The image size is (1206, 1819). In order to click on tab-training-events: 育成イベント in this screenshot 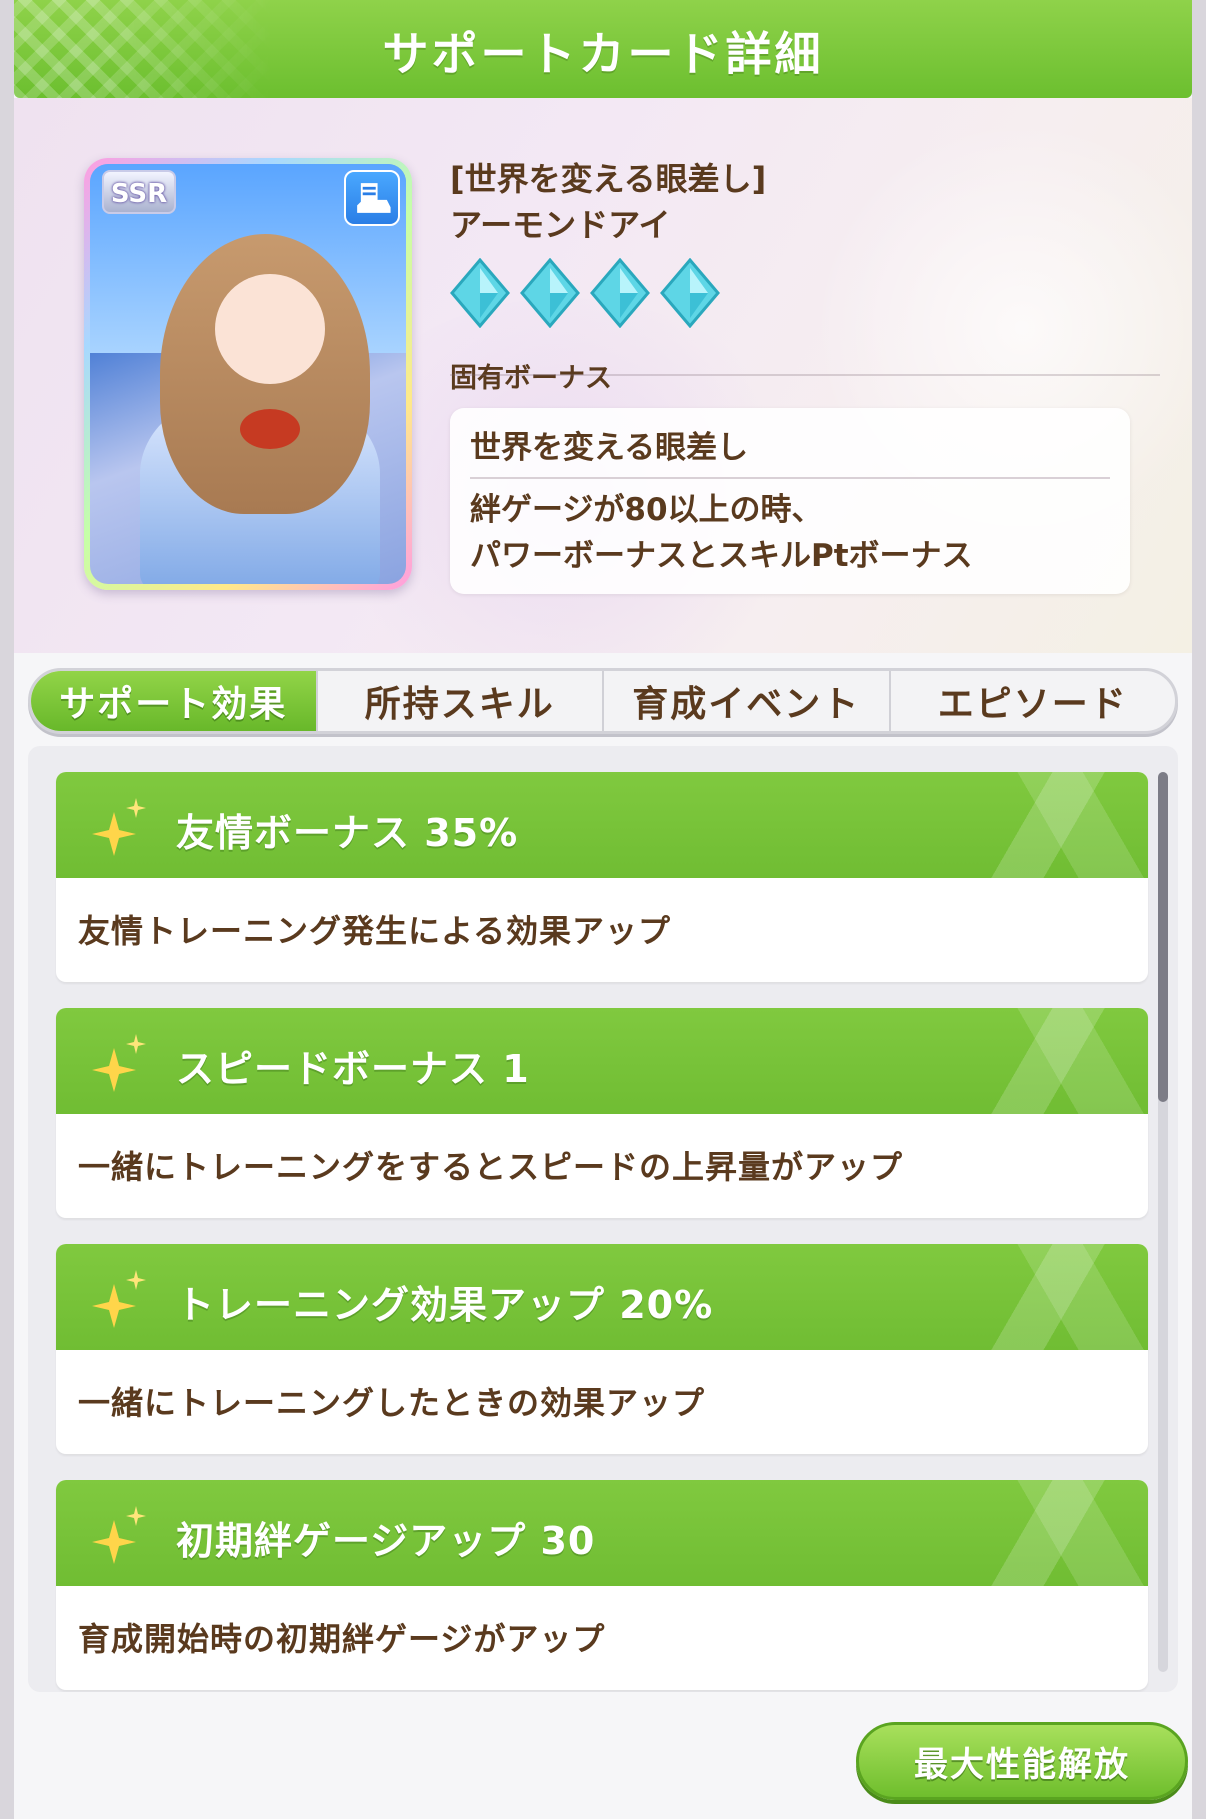, I will do `click(747, 701)`.